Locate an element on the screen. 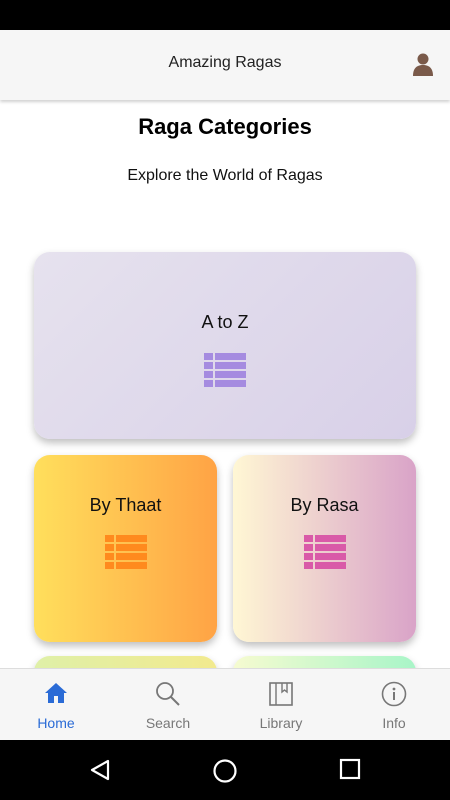 The width and height of the screenshot is (450, 800). category-card-partial-right is located at coordinates (324, 662).